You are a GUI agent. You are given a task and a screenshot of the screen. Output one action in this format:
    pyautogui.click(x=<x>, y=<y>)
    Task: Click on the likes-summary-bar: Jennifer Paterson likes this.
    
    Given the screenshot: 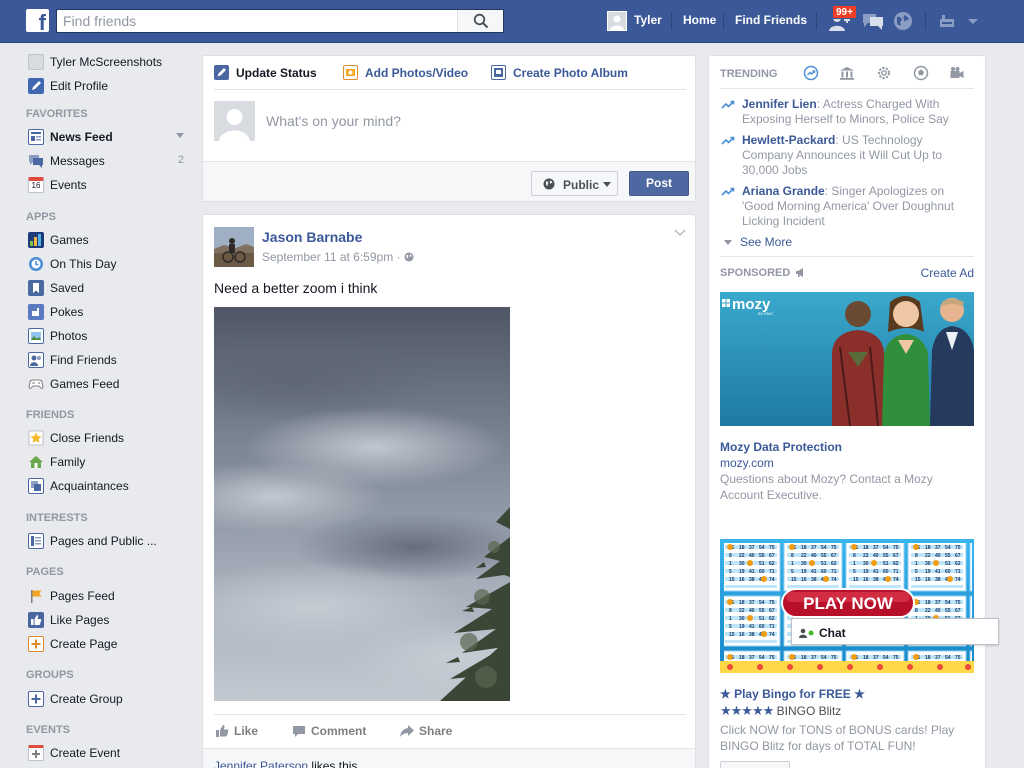 What is the action you would take?
    pyautogui.click(x=449, y=758)
    